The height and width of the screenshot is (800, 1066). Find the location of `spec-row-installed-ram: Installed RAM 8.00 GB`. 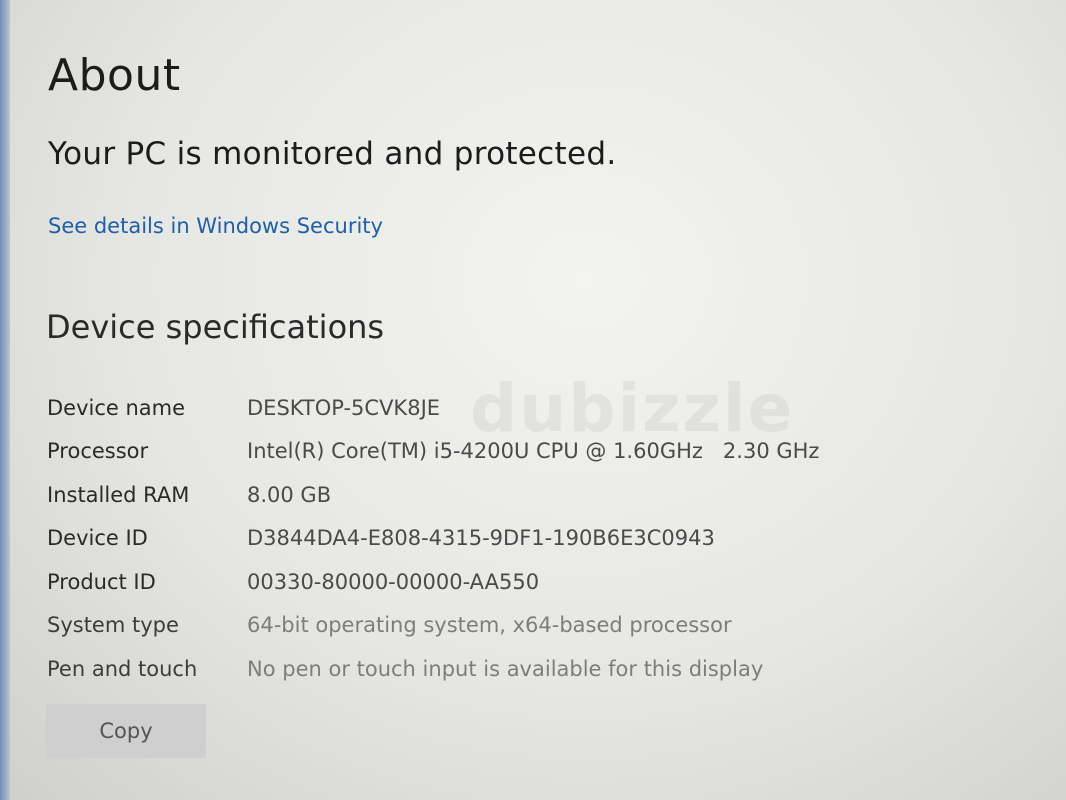

spec-row-installed-ram: Installed RAM 8.00 GB is located at coordinates (497, 495).